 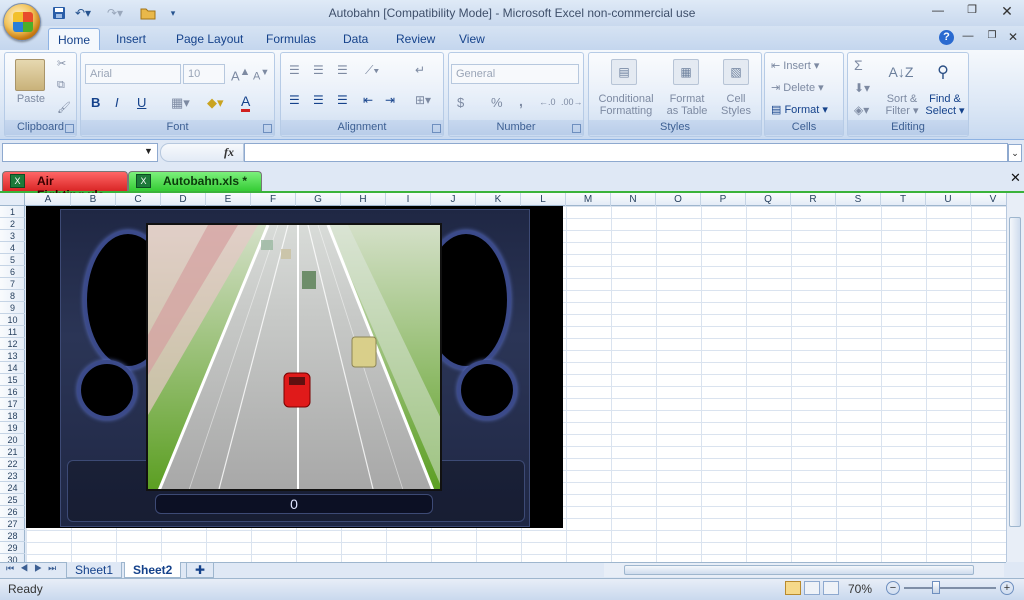 What do you see at coordinates (806, 87) in the screenshot?
I see `delete-cells-button: ⇥ Delete ▾` at bounding box center [806, 87].